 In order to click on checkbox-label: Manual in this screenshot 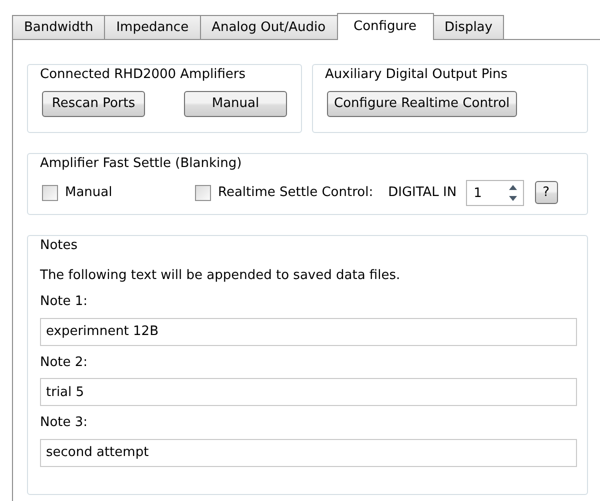, I will do `click(89, 193)`.